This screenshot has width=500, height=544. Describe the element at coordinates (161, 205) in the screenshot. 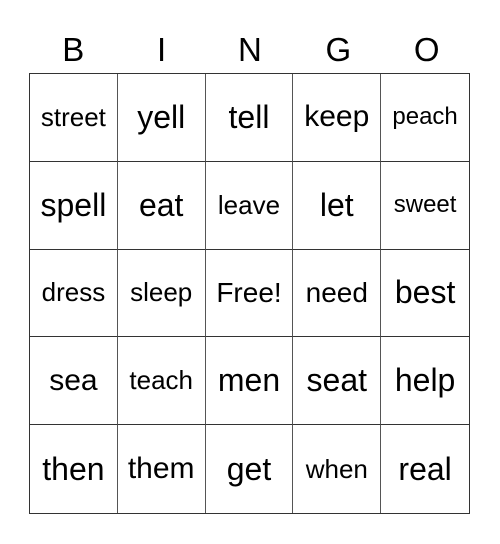

I see `bingo-cell: eat` at that location.